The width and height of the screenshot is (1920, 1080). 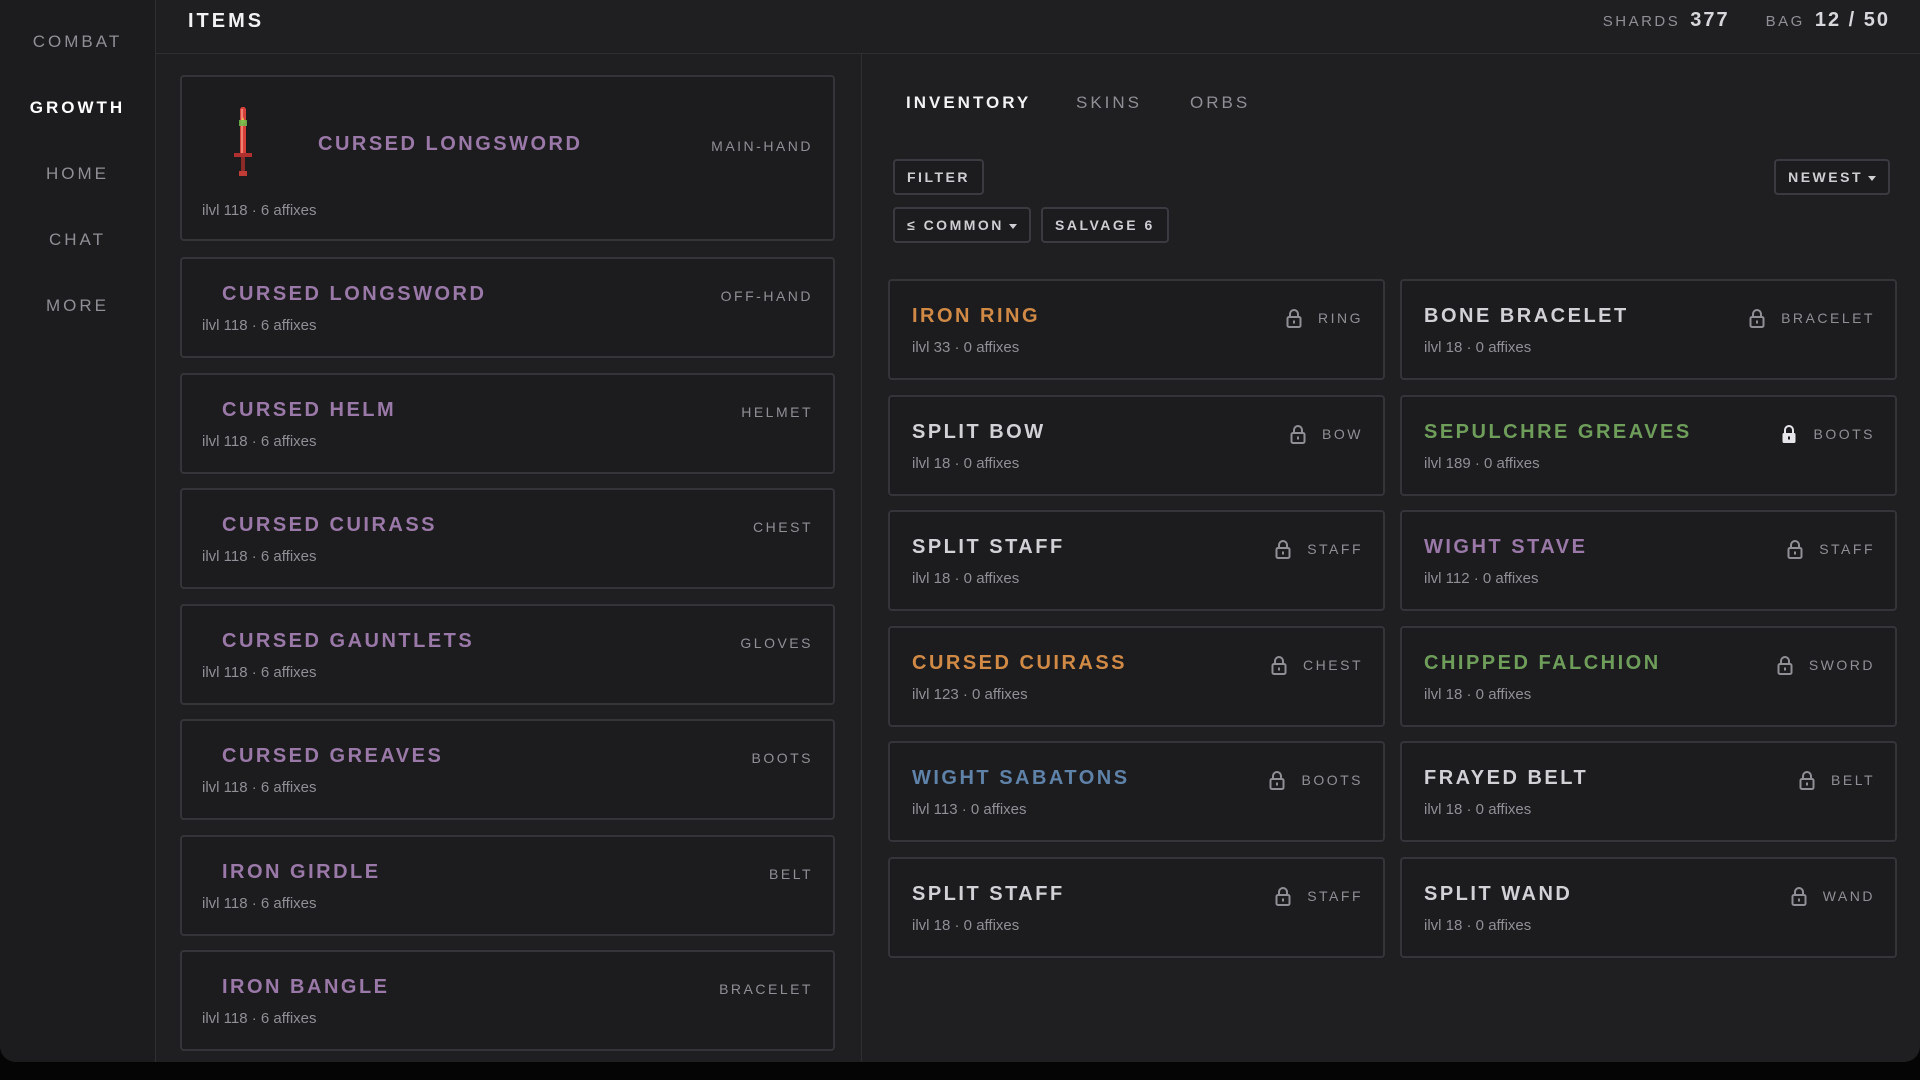 What do you see at coordinates (1828, 318) in the screenshot?
I see `inventory-item-slot: BRACELET` at bounding box center [1828, 318].